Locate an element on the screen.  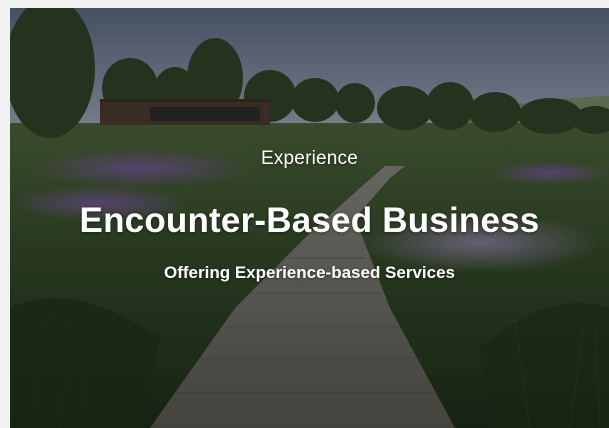
hero-title: Encounter-Based Business is located at coordinates (309, 220).